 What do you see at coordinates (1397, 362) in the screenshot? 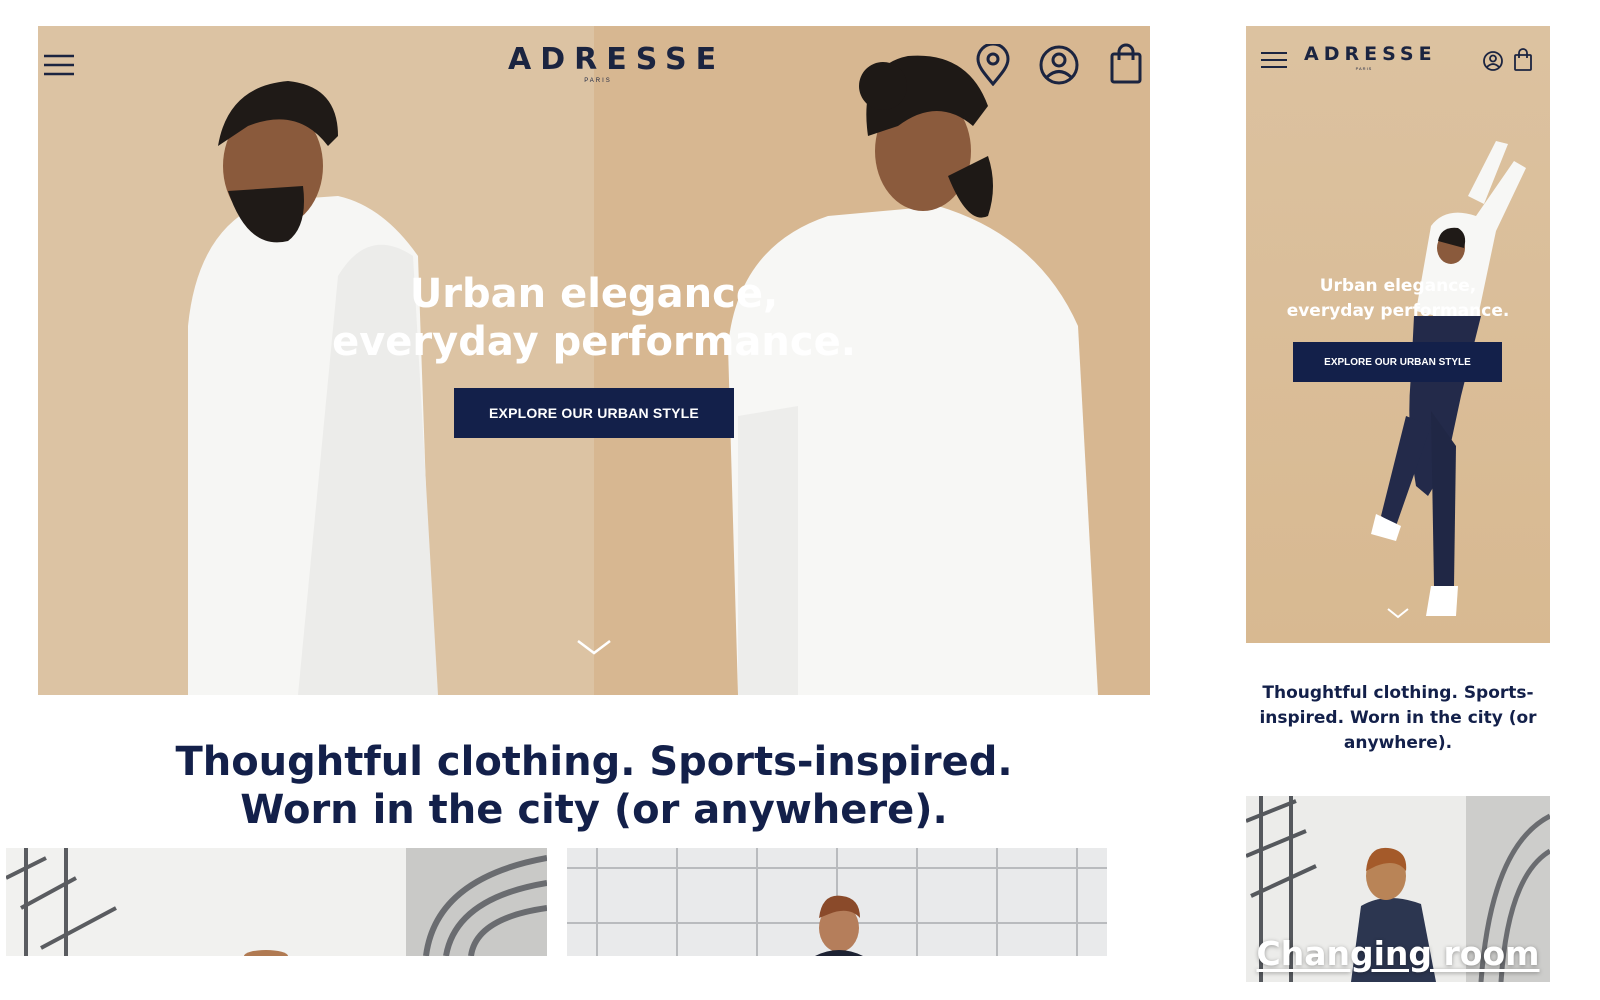
I see `mobile-explore-urban-style-button: EXPLORE OUR URBAN STYLE` at bounding box center [1397, 362].